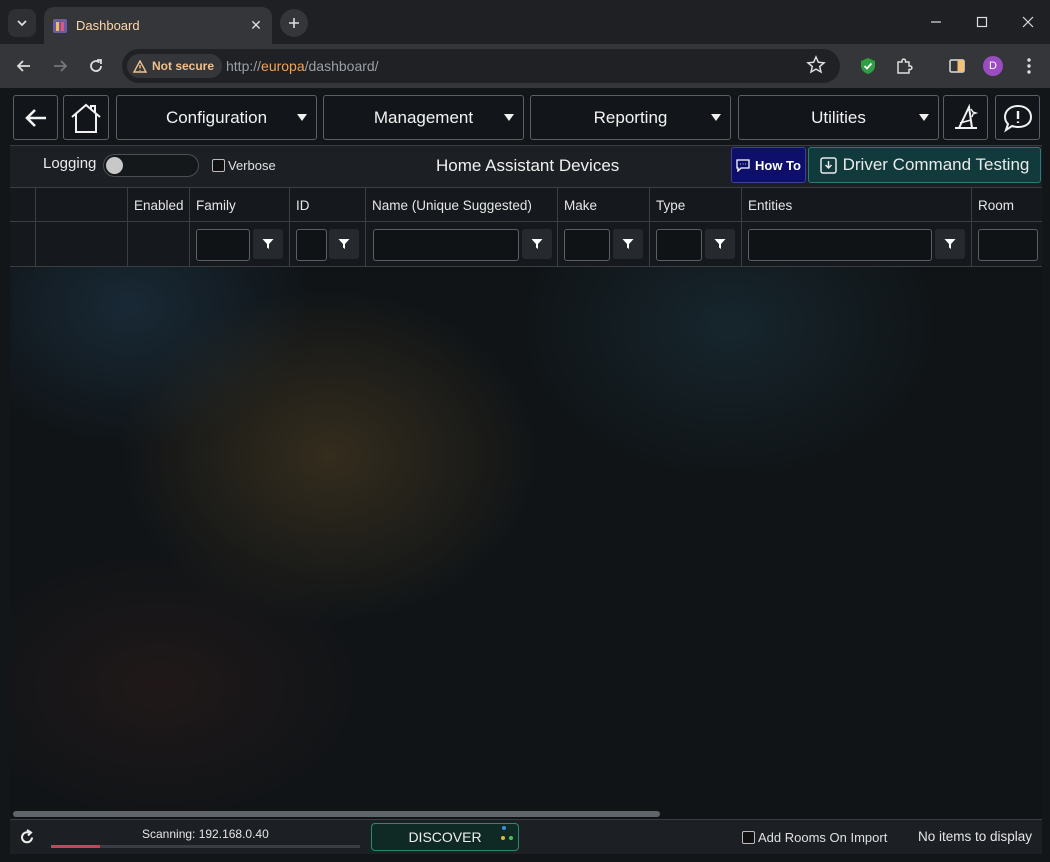 This screenshot has width=1050, height=862. What do you see at coordinates (1008, 245) in the screenshot?
I see `room-filter-input` at bounding box center [1008, 245].